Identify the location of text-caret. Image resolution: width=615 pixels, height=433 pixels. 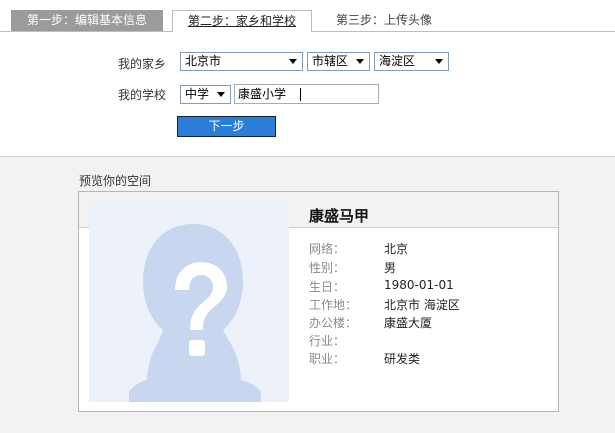
(300, 94).